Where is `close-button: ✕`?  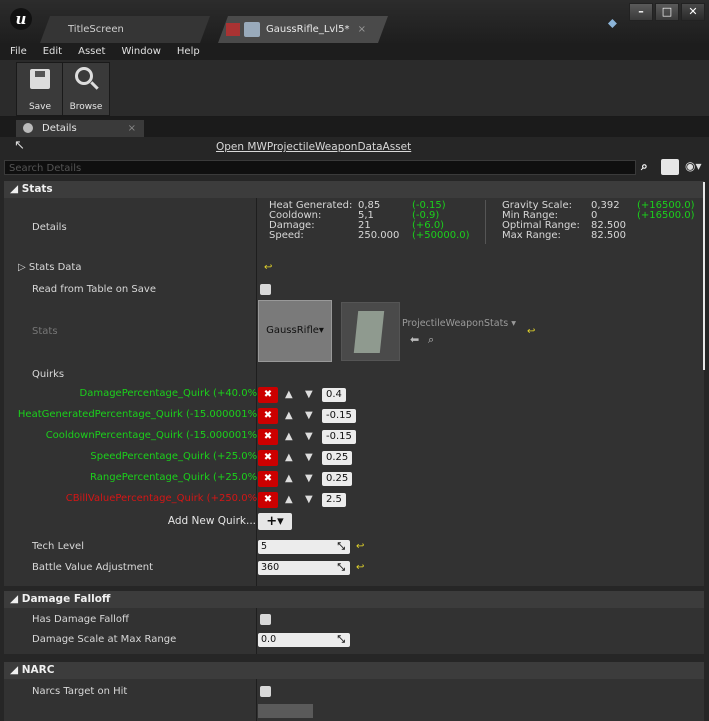 close-button: ✕ is located at coordinates (693, 12).